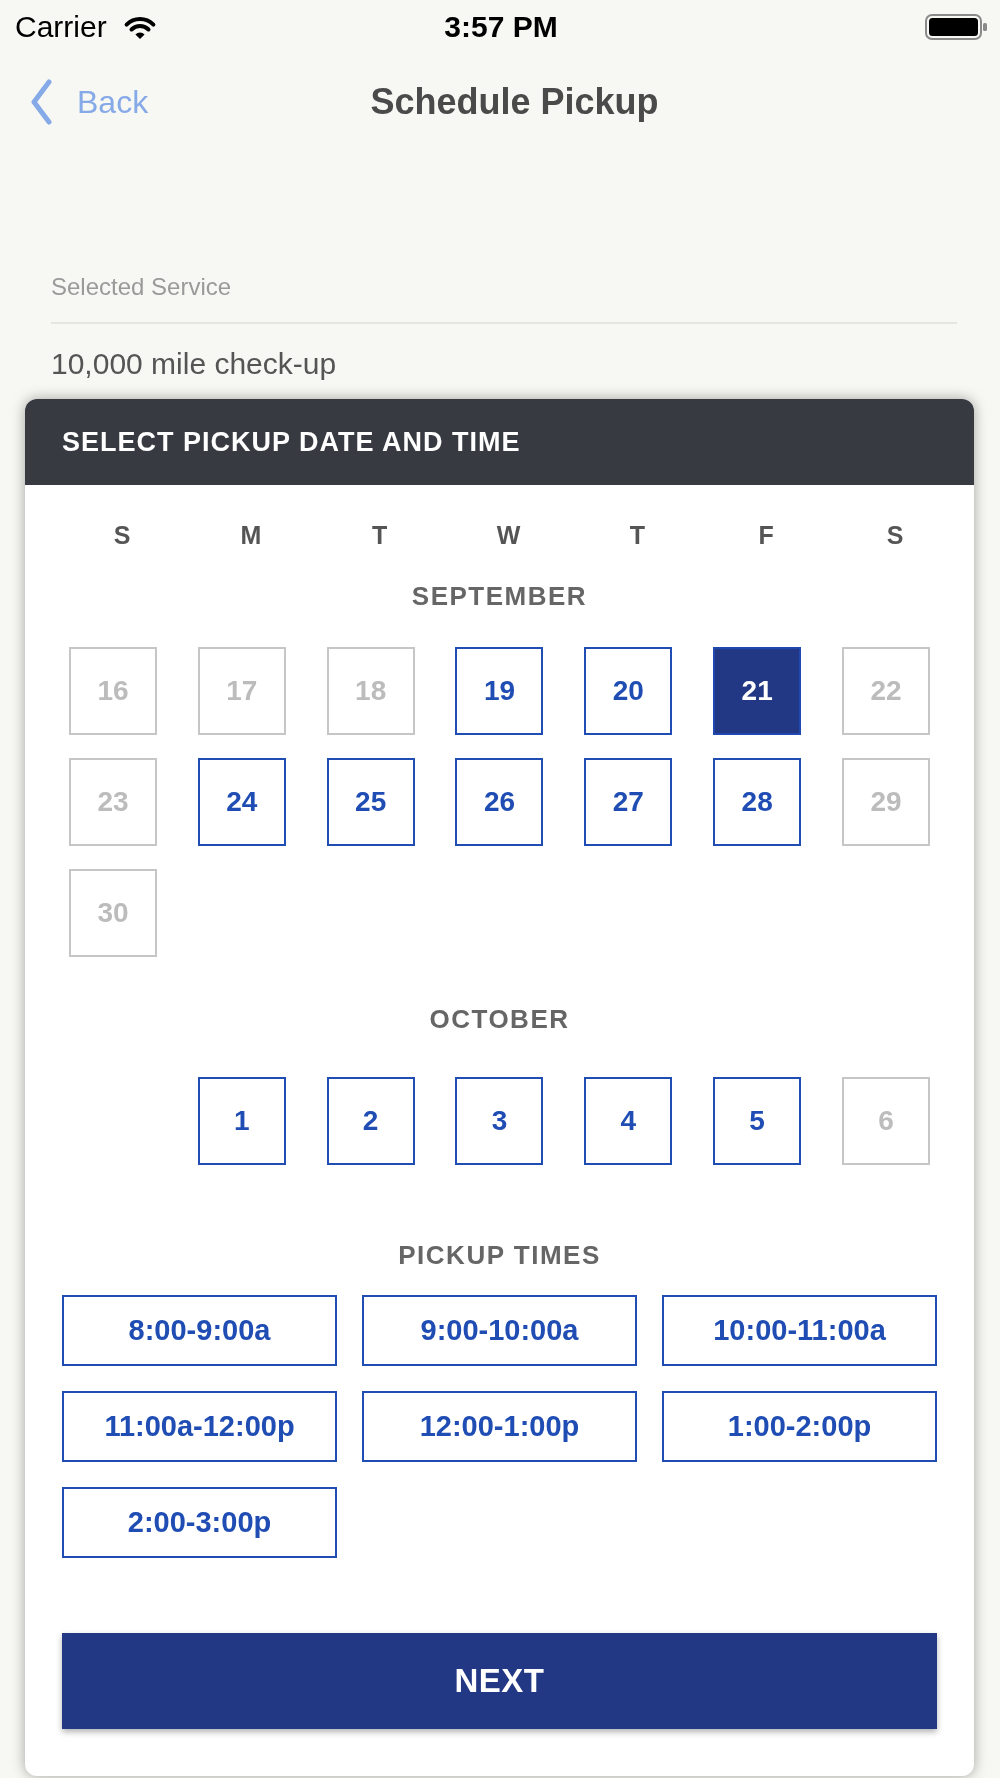  I want to click on status-time: 3:57 PM, so click(501, 27).